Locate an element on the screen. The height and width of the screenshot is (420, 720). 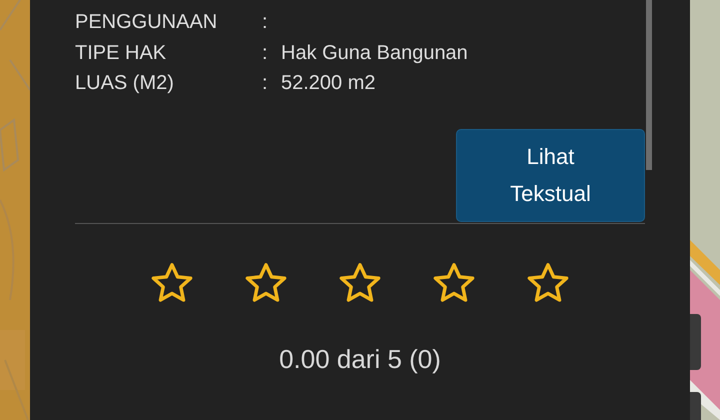
field-value: Hak Guna Bangunan is located at coordinates (374, 53).